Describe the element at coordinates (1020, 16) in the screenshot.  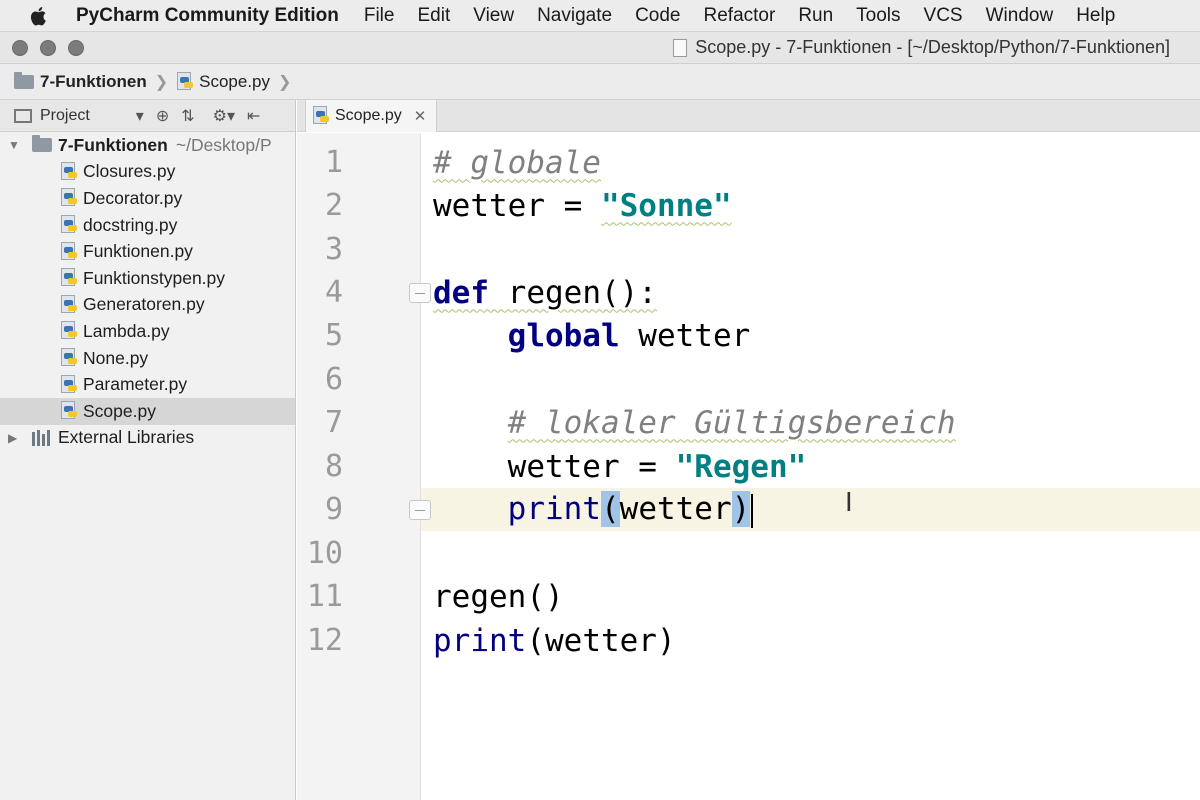
I see `menu-window: Window` at that location.